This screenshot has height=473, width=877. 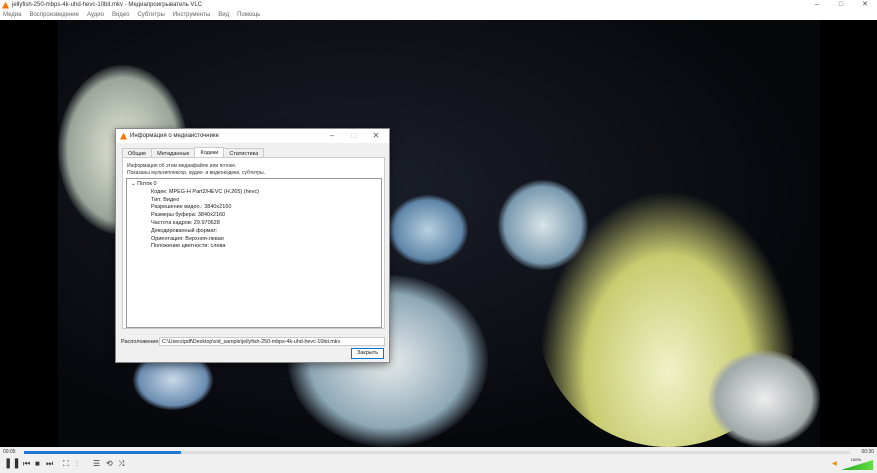 What do you see at coordinates (223, 15) in the screenshot?
I see `menu-view: Вид` at bounding box center [223, 15].